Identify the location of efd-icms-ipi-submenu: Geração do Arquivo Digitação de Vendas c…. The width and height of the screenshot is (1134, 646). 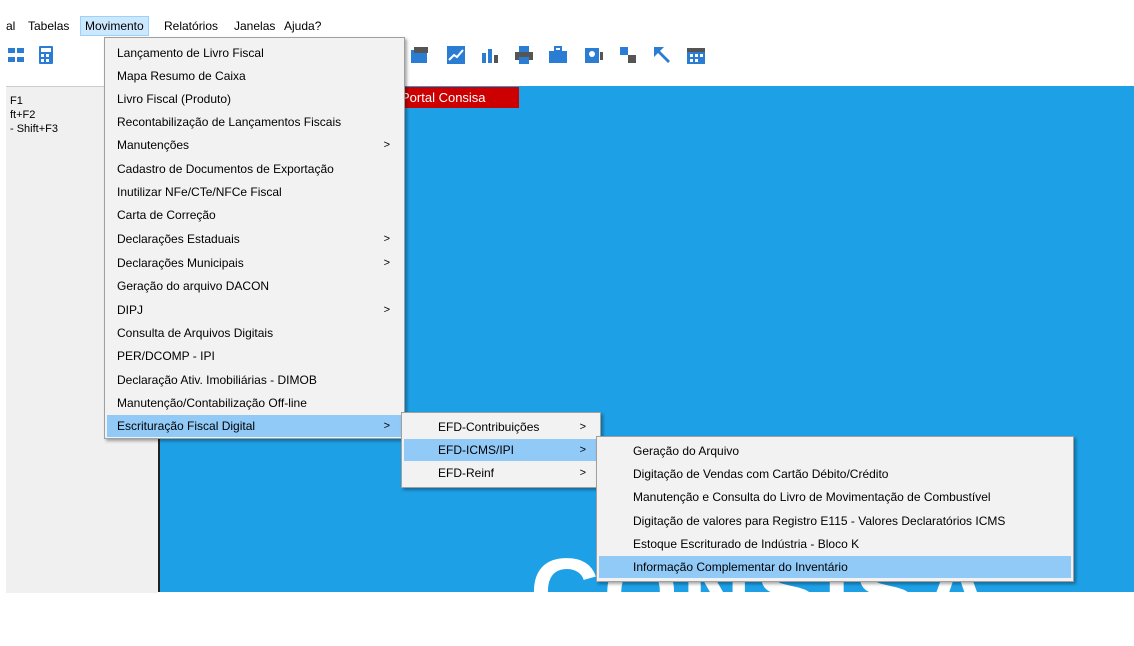
(835, 509).